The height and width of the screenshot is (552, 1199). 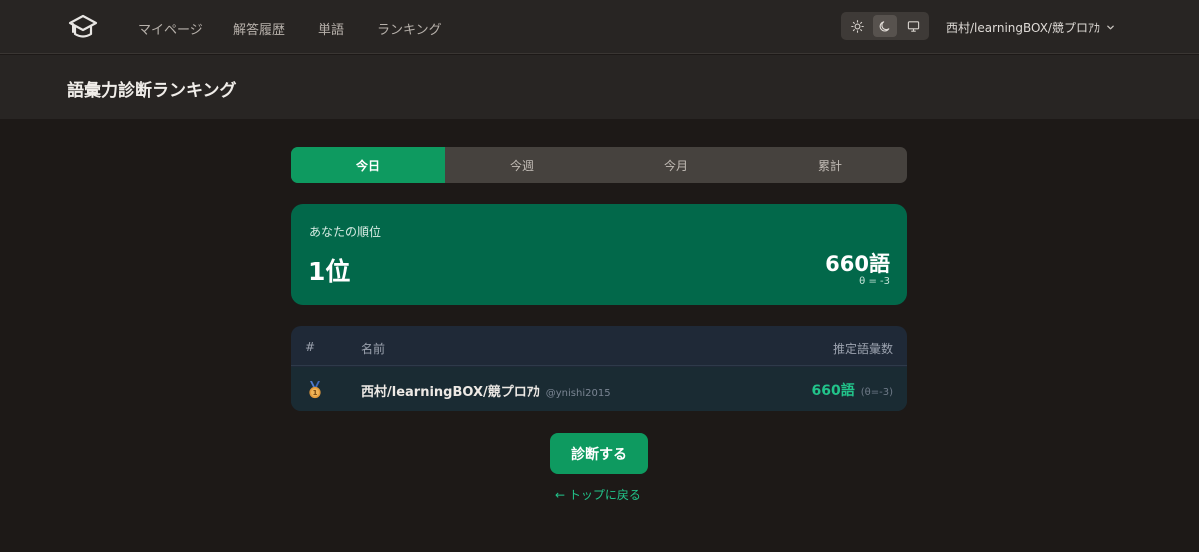 What do you see at coordinates (315, 393) in the screenshot?
I see `svg-text: 1` at bounding box center [315, 393].